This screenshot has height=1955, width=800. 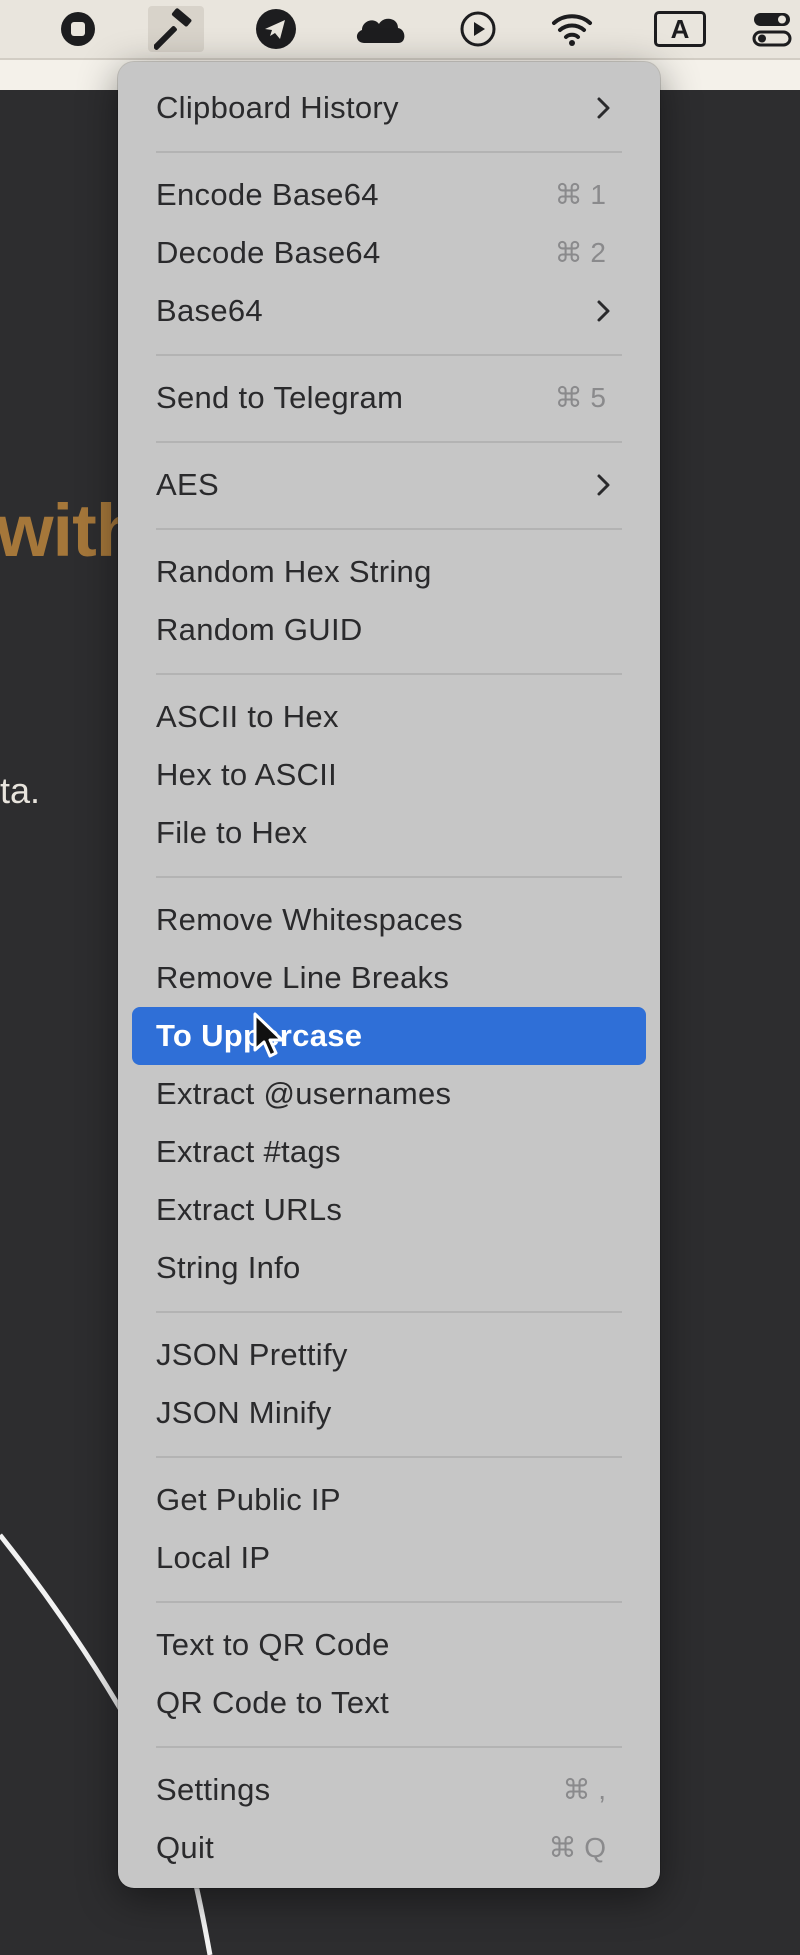 What do you see at coordinates (176, 29) in the screenshot?
I see `hammer-icon` at bounding box center [176, 29].